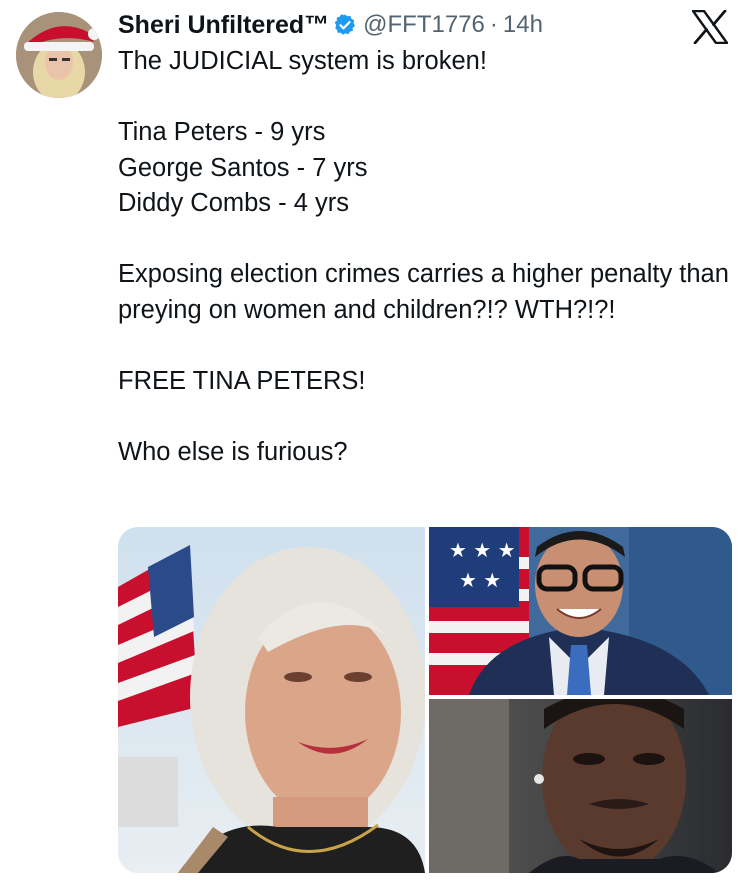 This screenshot has width=750, height=891. Describe the element at coordinates (424, 25) in the screenshot. I see `author-handle: @FFT1776` at that location.